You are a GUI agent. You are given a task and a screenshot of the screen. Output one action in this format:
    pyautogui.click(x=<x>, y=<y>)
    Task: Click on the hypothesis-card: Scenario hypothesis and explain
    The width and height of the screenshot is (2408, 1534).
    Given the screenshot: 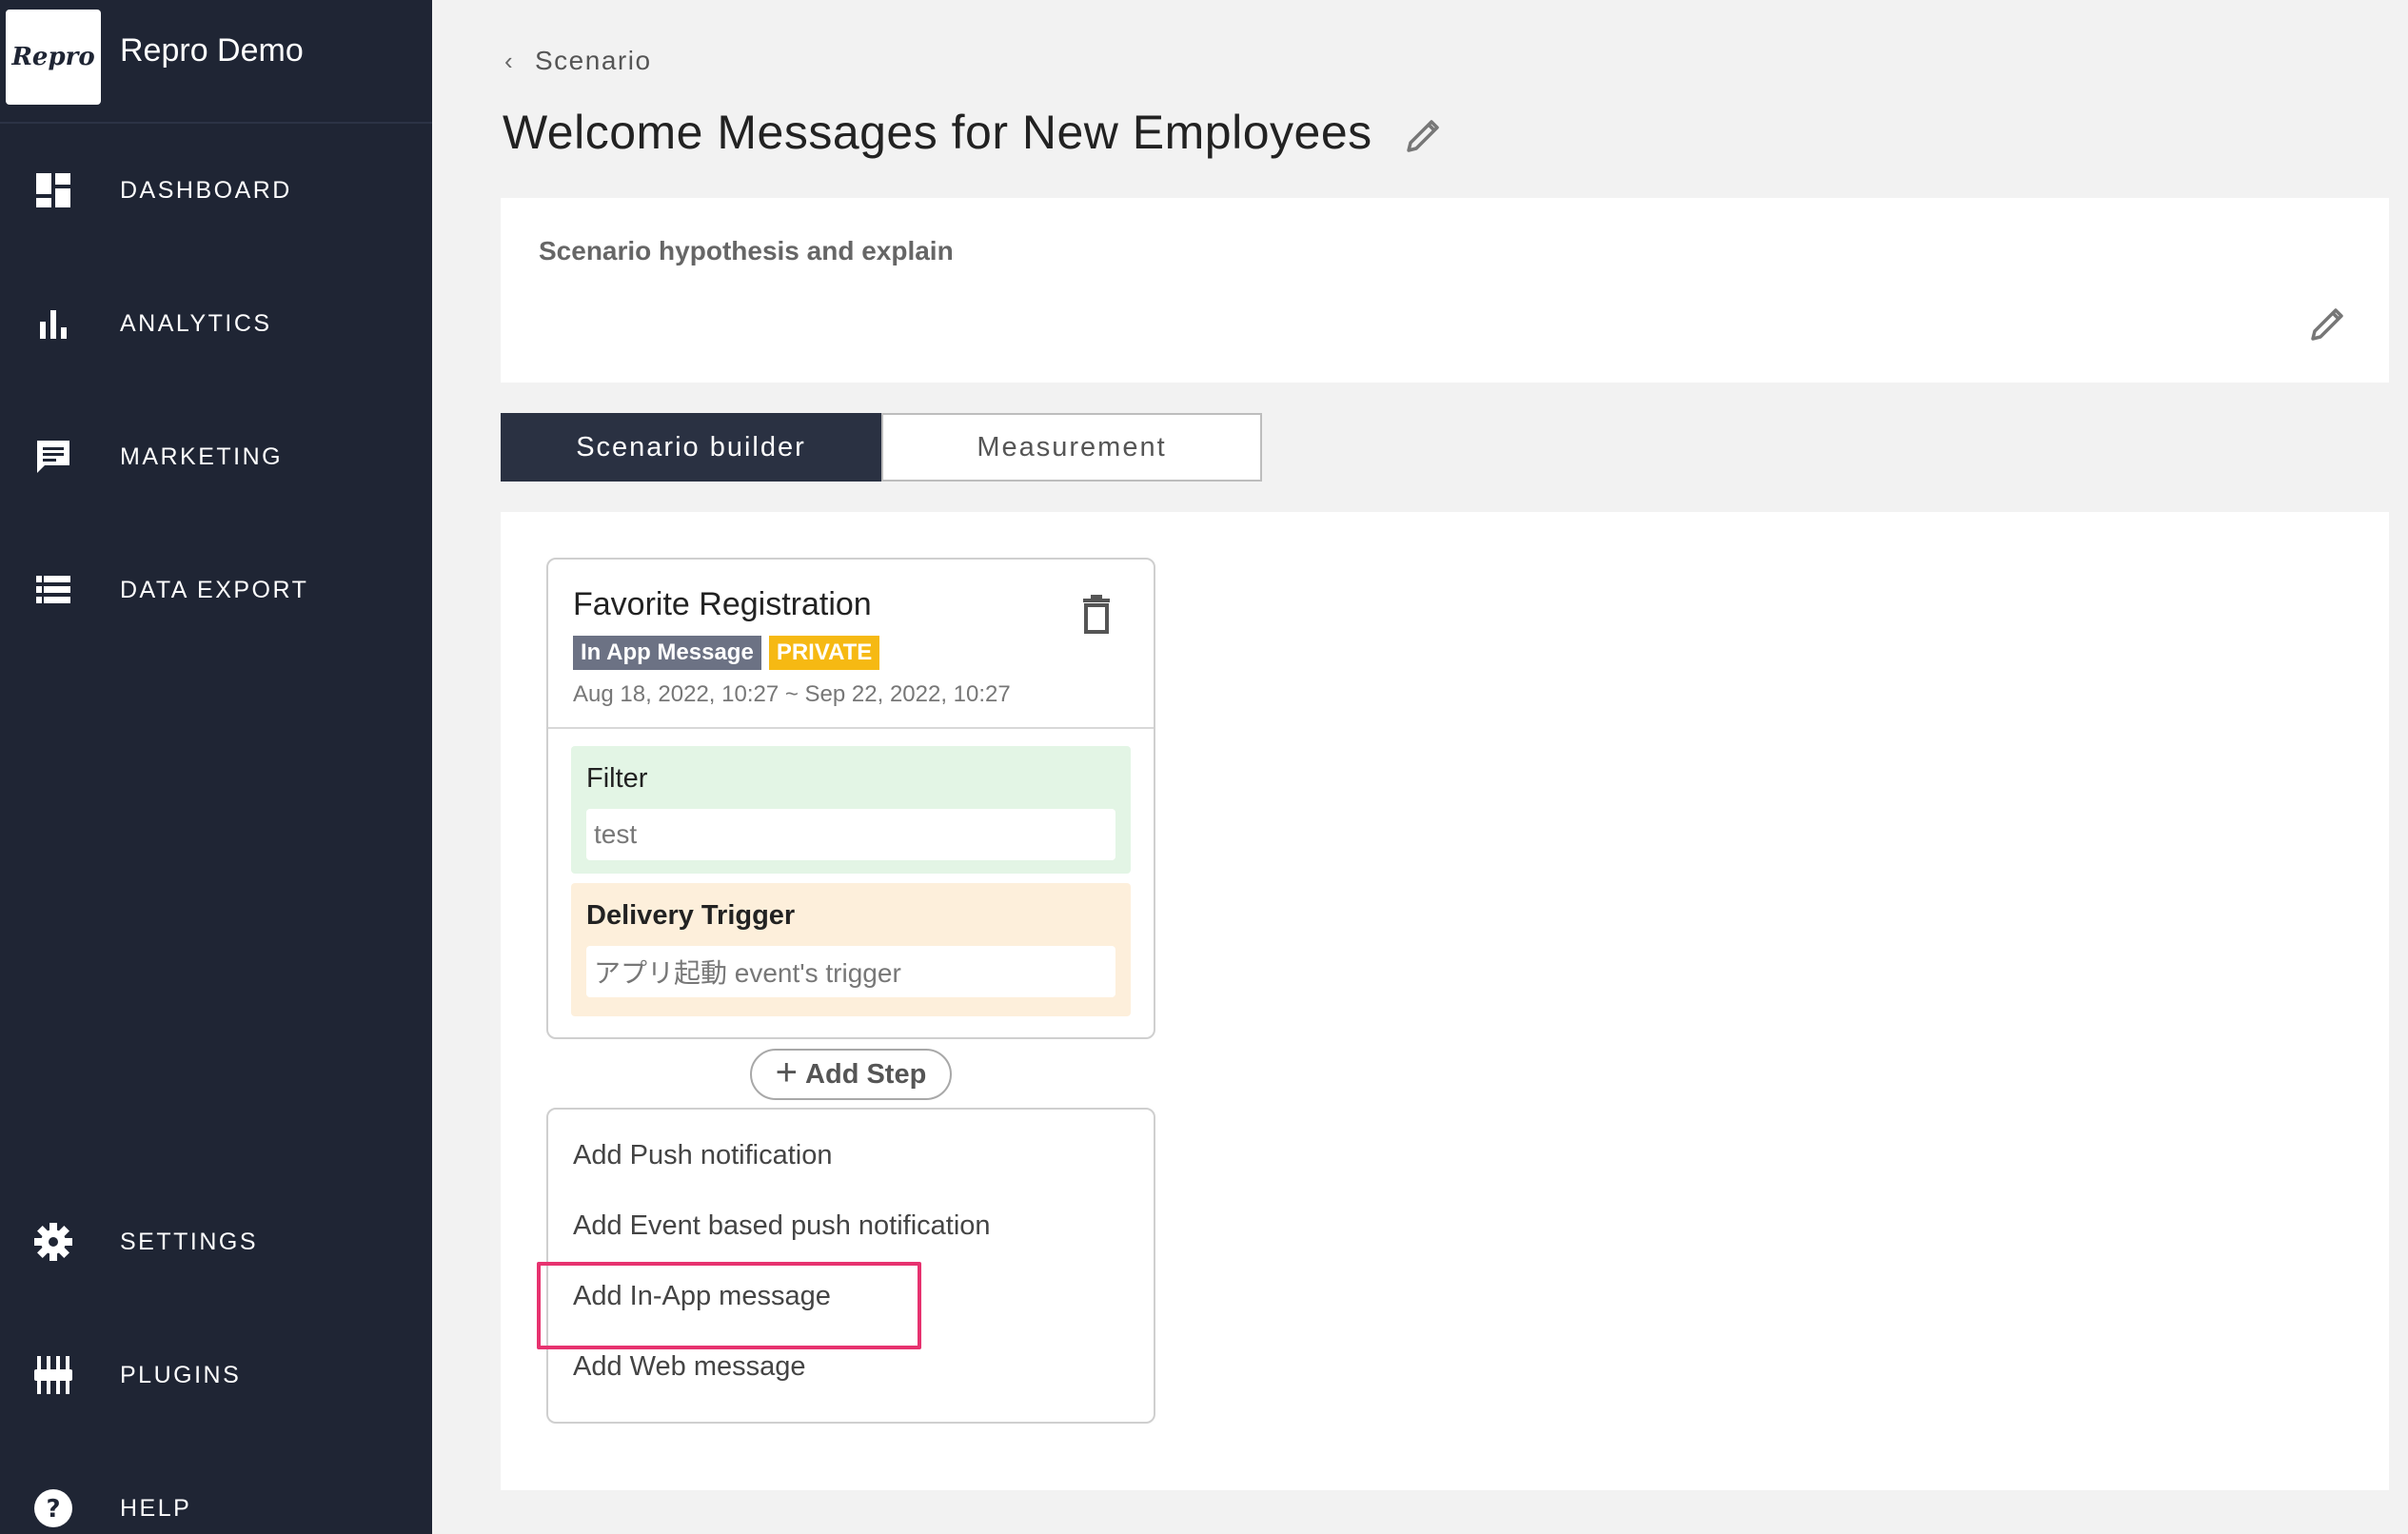 What is the action you would take?
    pyautogui.click(x=1445, y=290)
    